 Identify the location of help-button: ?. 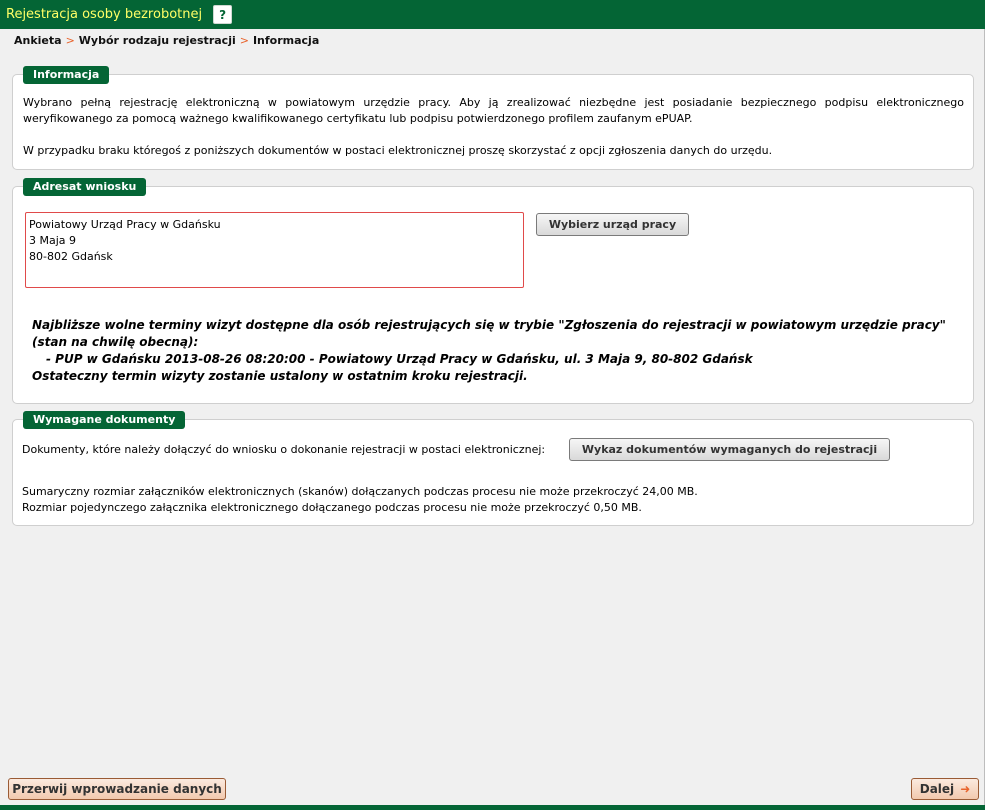
(223, 14).